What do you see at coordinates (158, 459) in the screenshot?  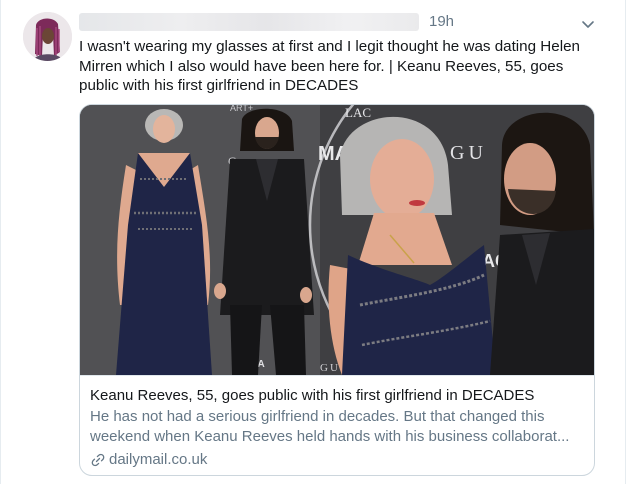 I see `card-domain-text: dailymail.co.uk` at bounding box center [158, 459].